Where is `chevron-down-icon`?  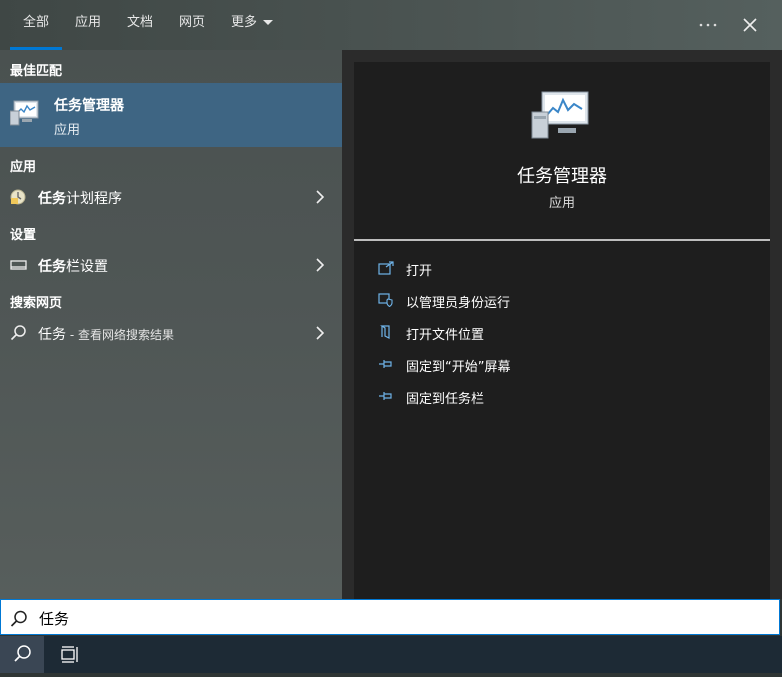
chevron-down-icon is located at coordinates (268, 22).